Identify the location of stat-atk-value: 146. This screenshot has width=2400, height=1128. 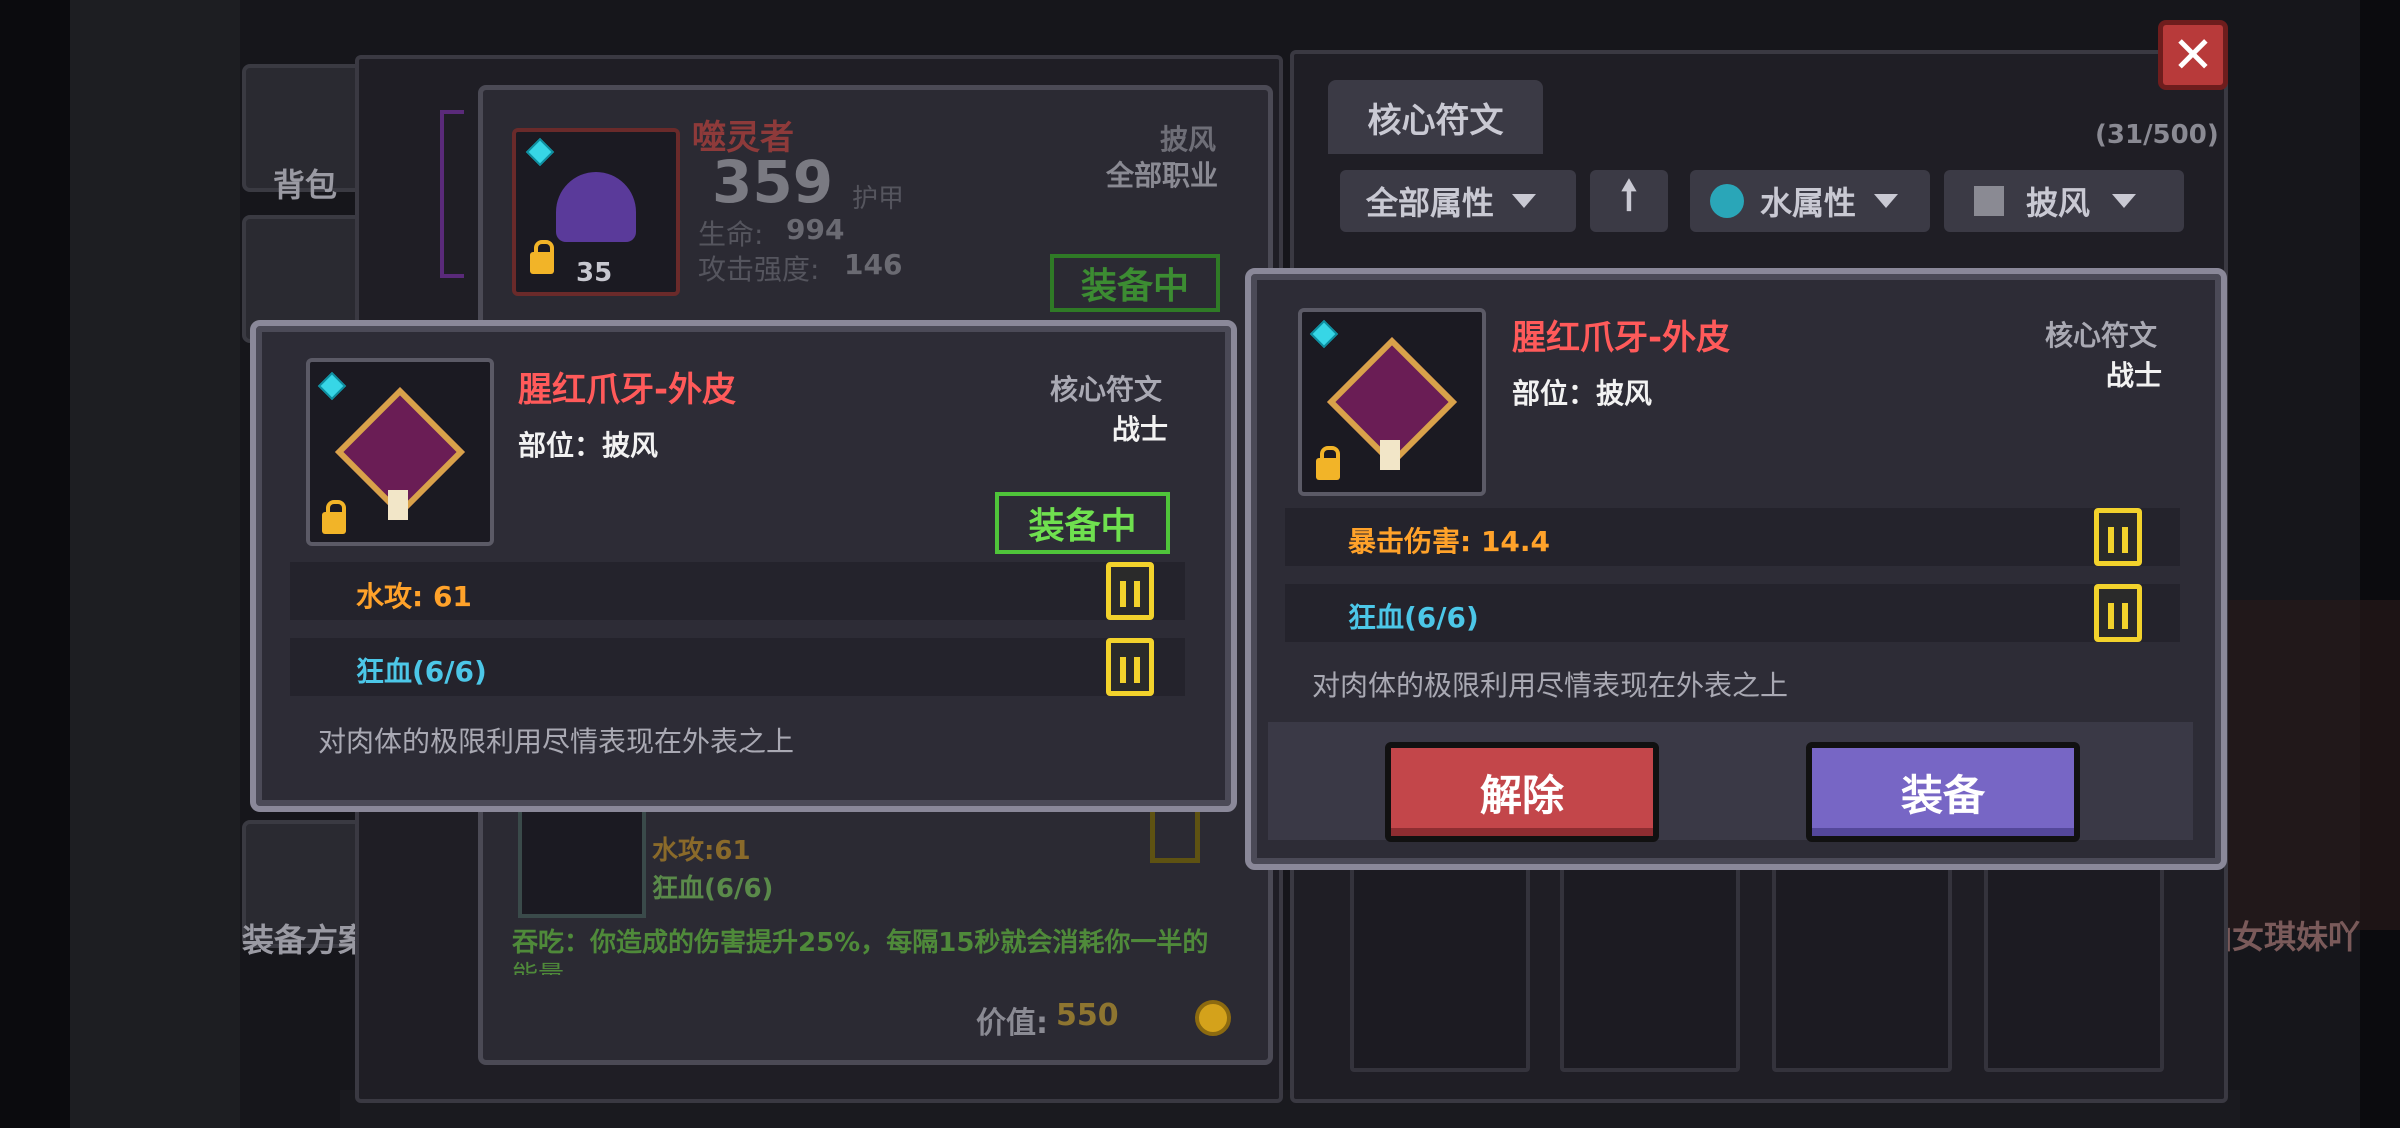
(873, 264).